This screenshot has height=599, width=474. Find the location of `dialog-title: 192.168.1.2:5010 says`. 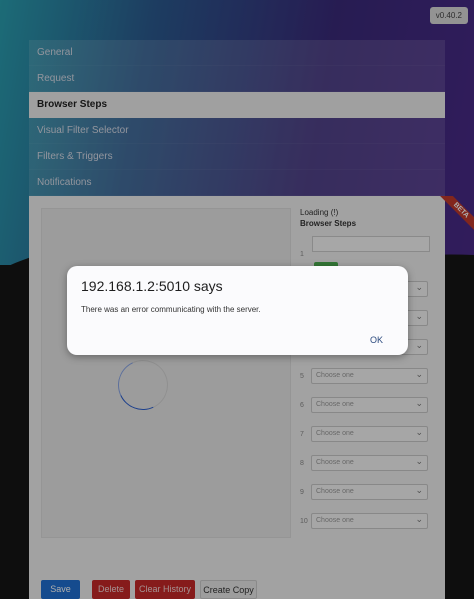

dialog-title: 192.168.1.2:5010 says is located at coordinates (152, 286).